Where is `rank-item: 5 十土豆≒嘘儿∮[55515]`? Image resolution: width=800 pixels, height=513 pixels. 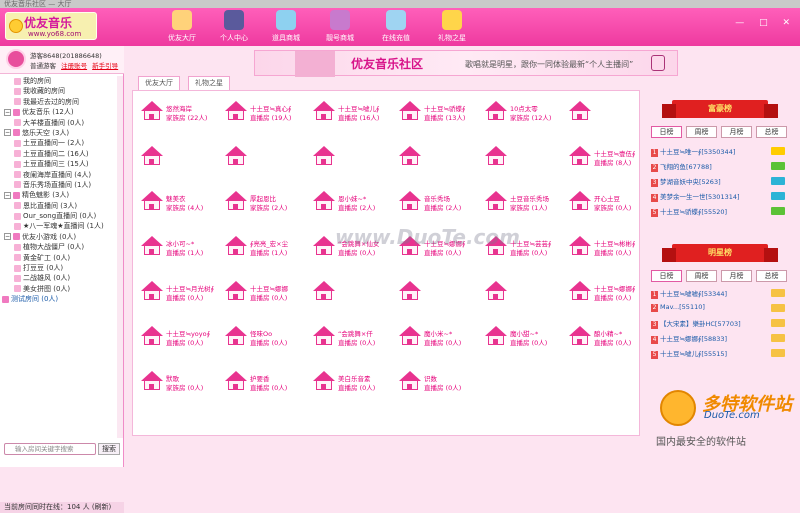 rank-item: 5 十土豆≒嘘儿∮[55515] is located at coordinates (721, 355).